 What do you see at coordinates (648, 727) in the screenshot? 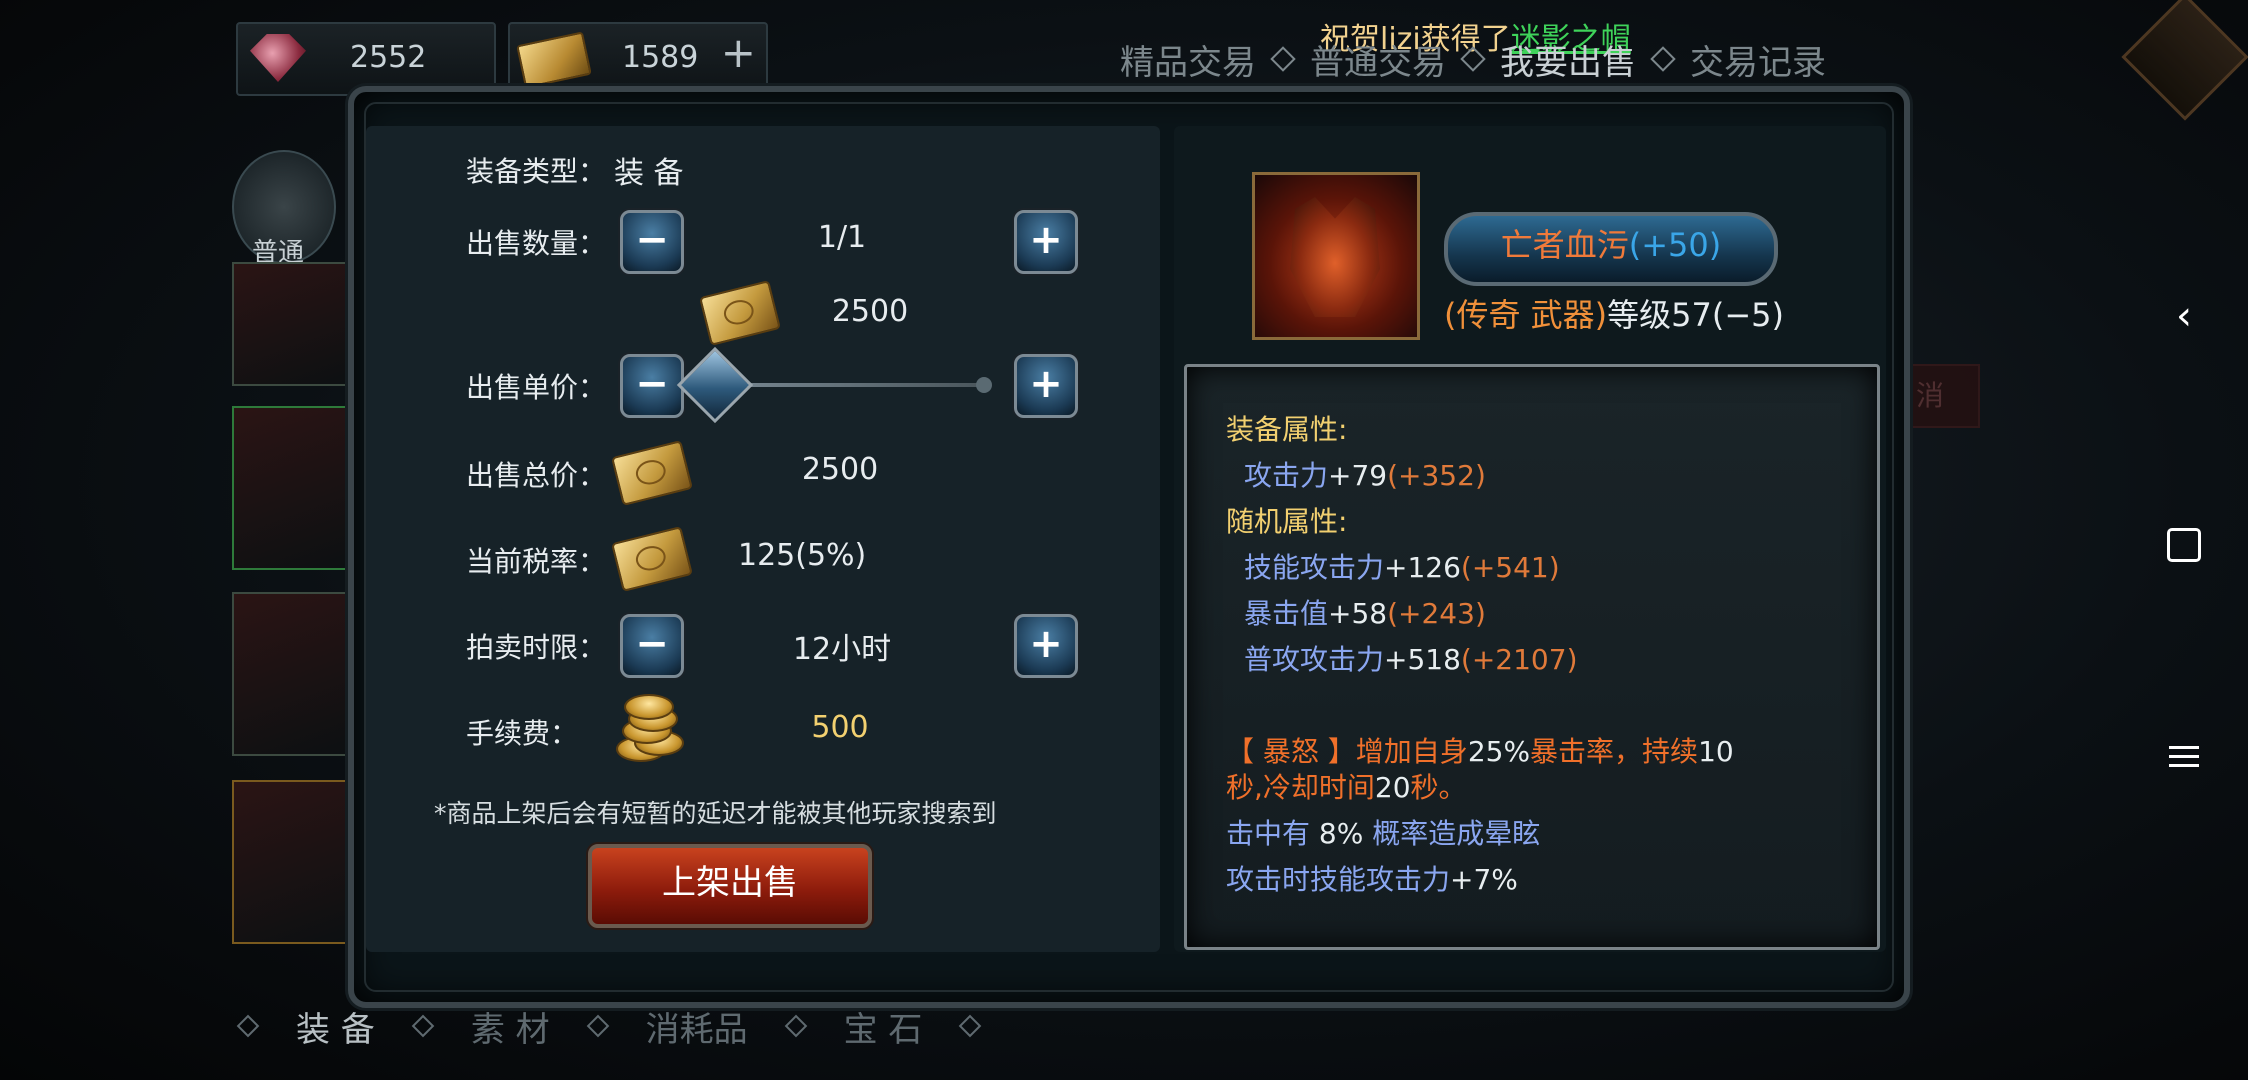
I see `gold-coins-icon` at bounding box center [648, 727].